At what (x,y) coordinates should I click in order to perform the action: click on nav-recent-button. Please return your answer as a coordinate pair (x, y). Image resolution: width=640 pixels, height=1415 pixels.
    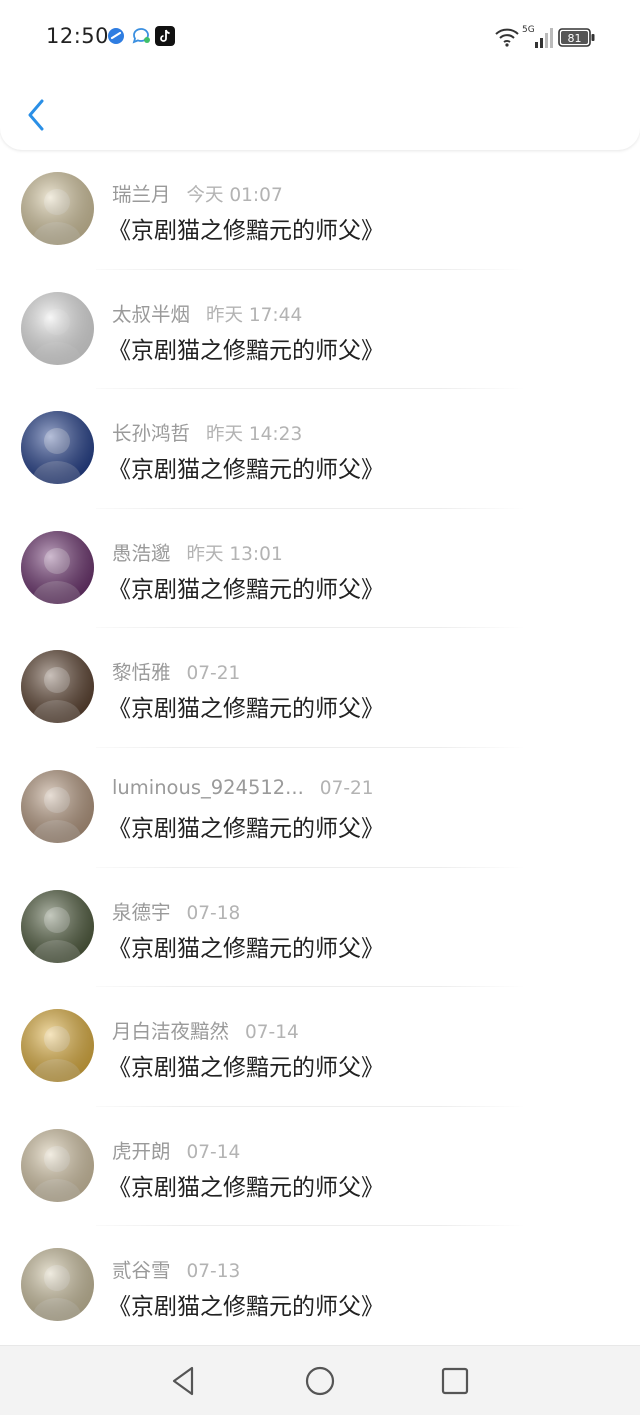
    Looking at the image, I should click on (455, 1381).